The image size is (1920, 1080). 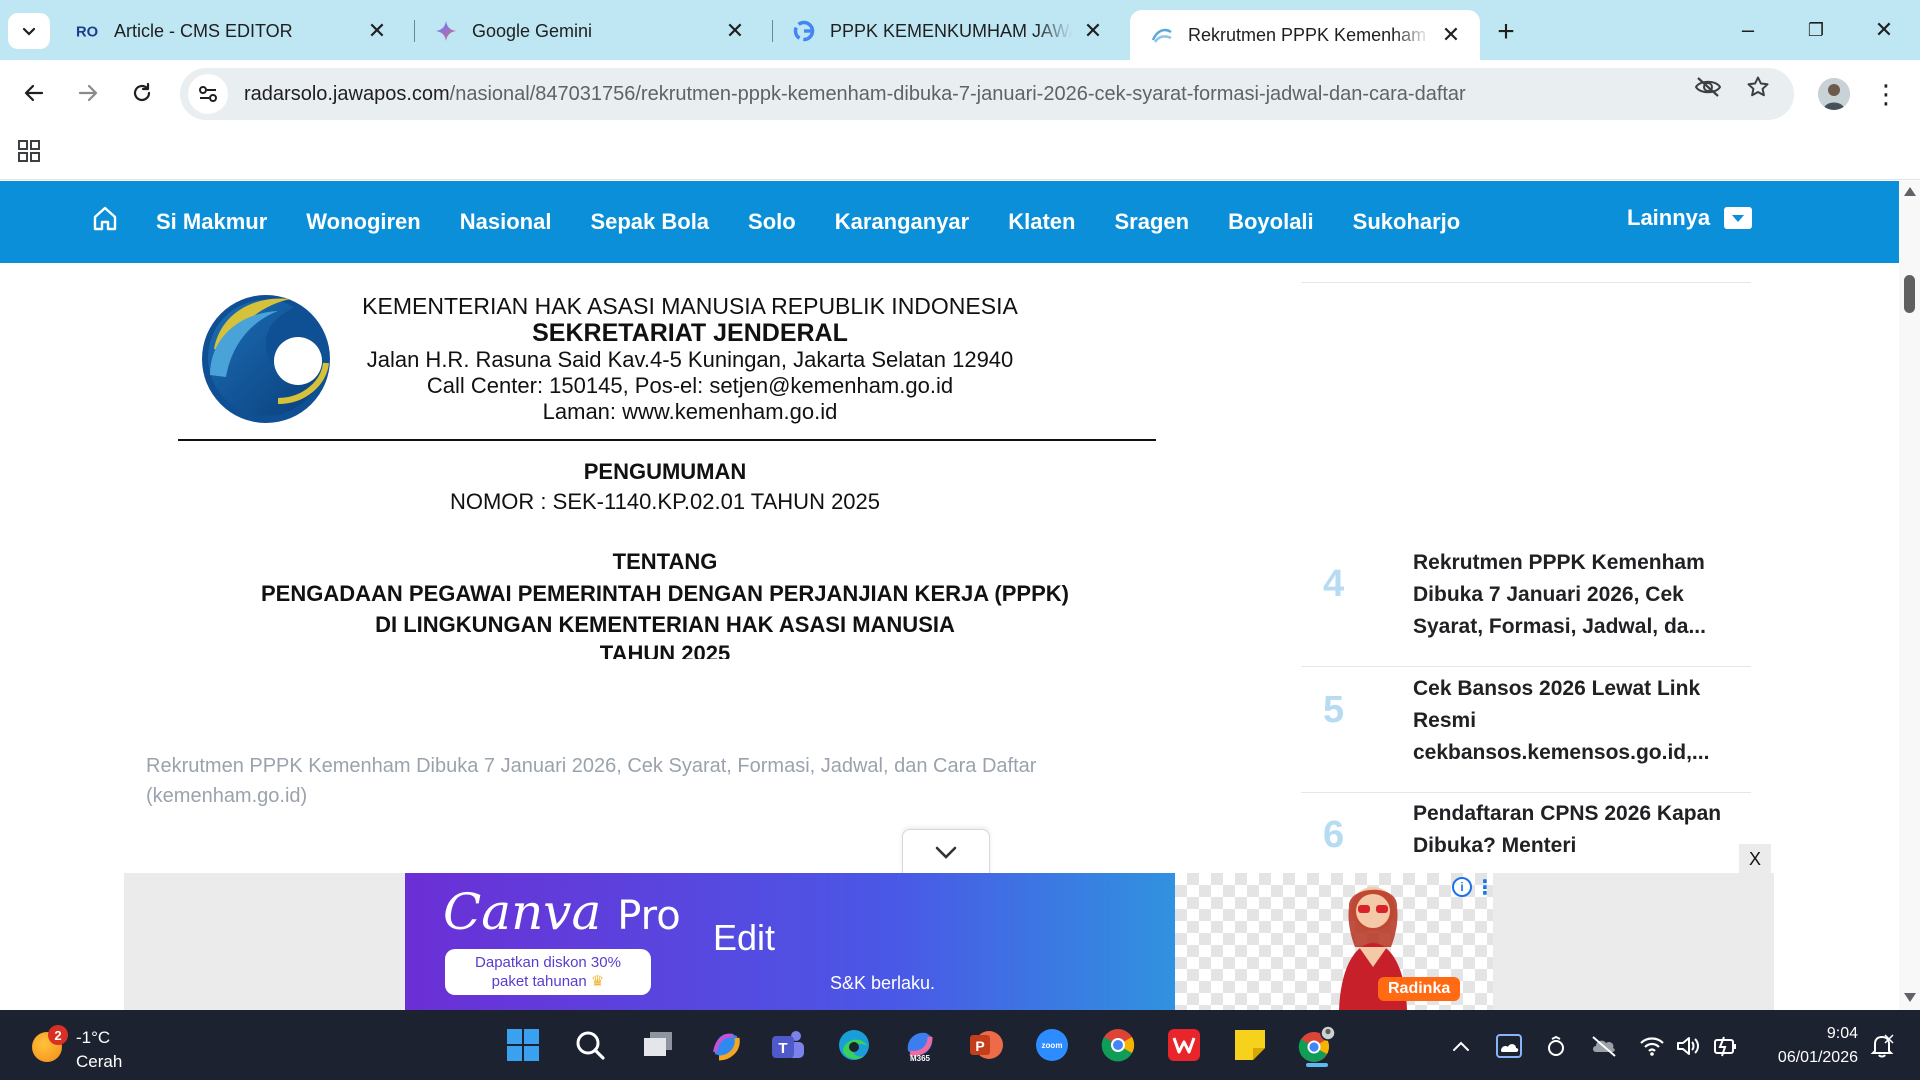 What do you see at coordinates (597, 981) in the screenshot?
I see `crown-icon: ♛` at bounding box center [597, 981].